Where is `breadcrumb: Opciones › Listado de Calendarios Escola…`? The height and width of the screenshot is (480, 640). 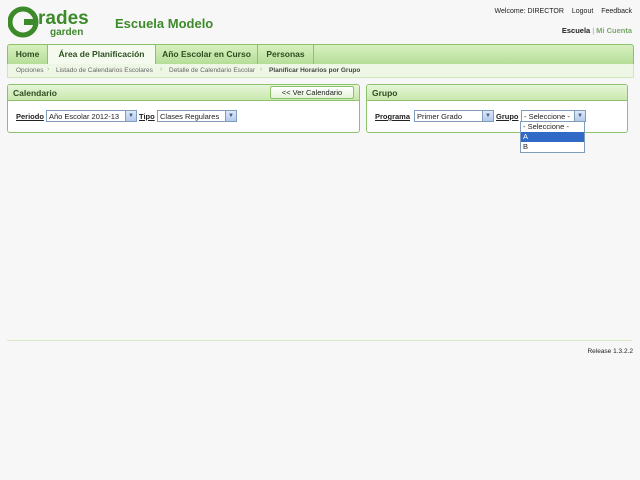
breadcrumb: Opciones › Listado de Calendarios Escola… is located at coordinates (320, 71).